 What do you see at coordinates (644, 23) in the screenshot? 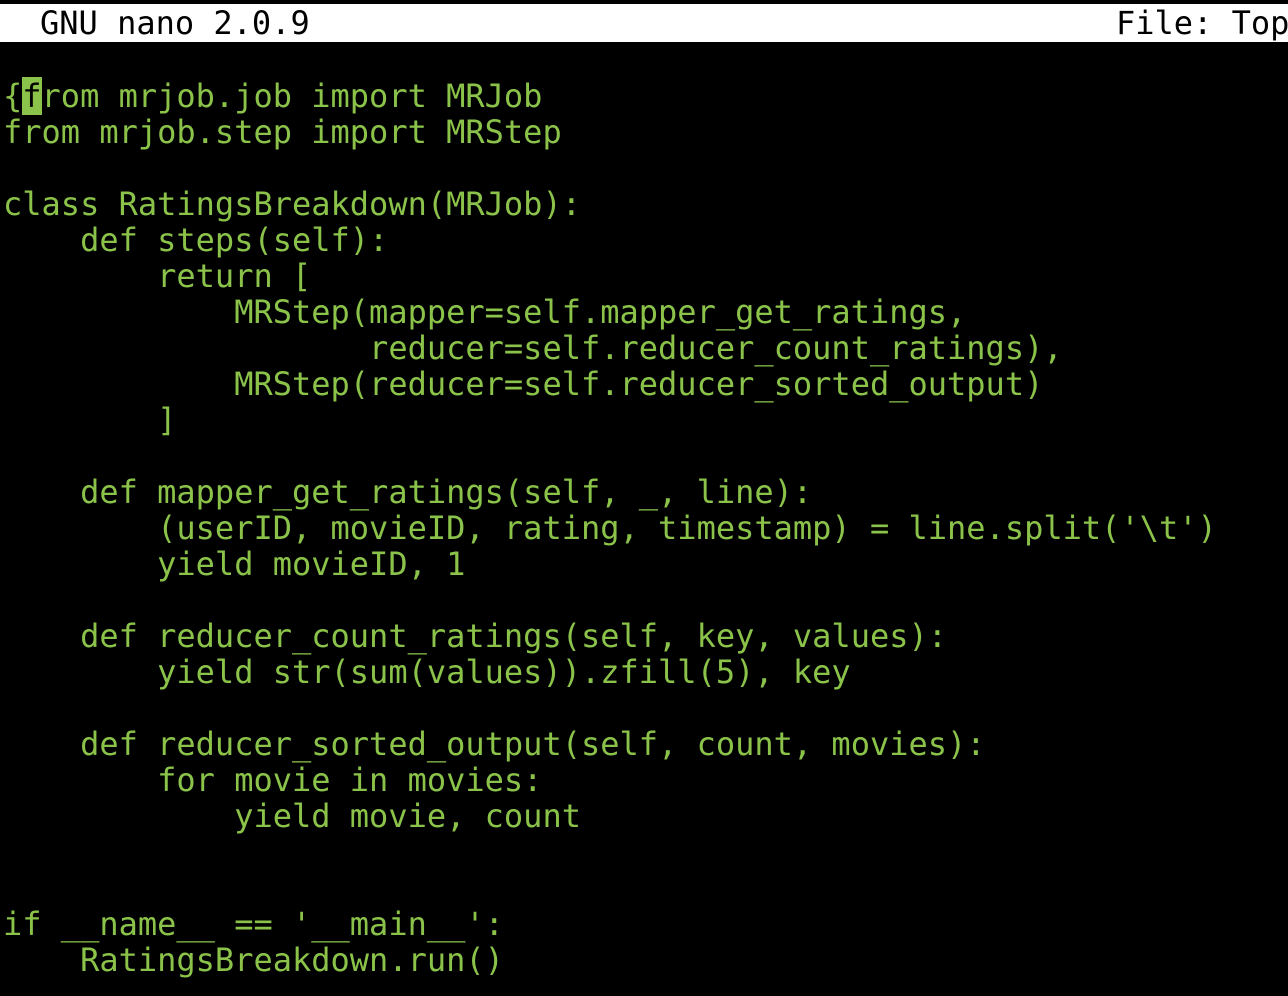
I see `nano-title-bar: GNU nano 2.0.9 File: Top` at bounding box center [644, 23].